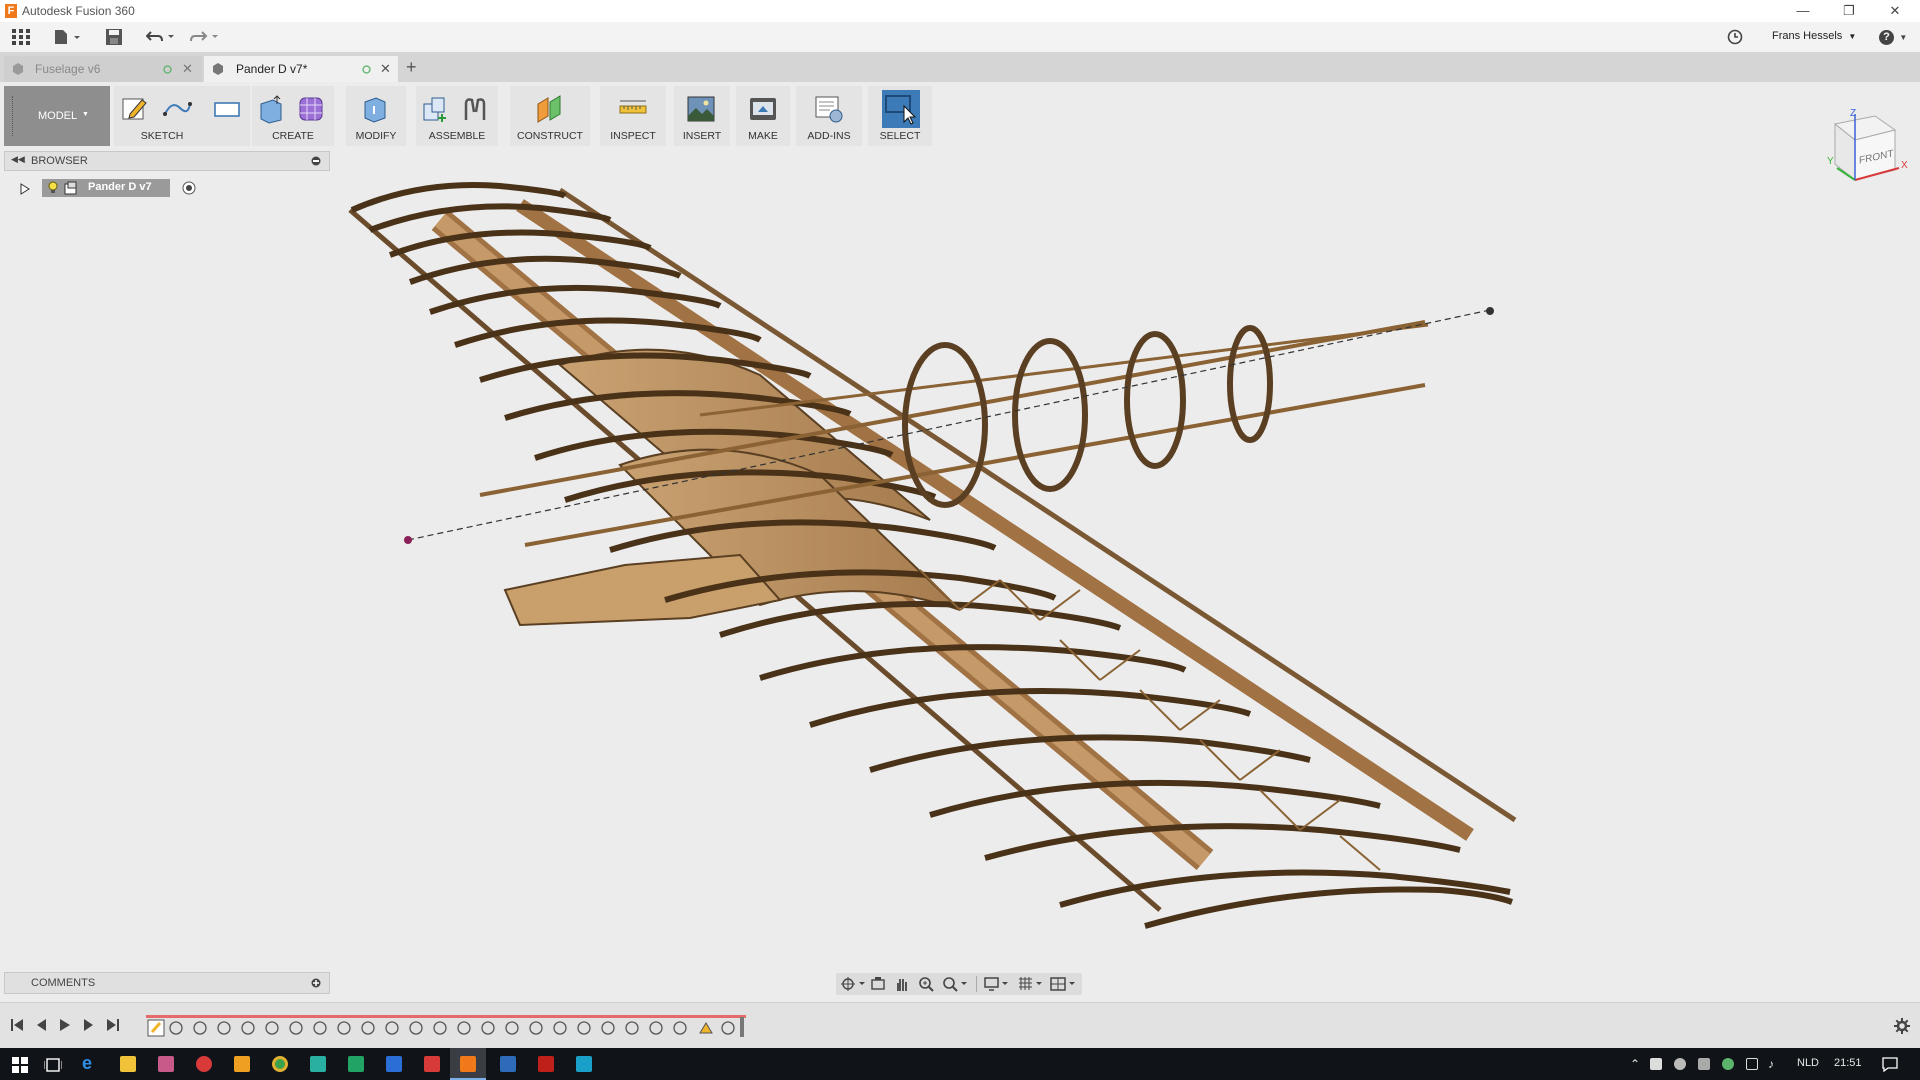  I want to click on group-label: CONSTRUCT, so click(550, 136).